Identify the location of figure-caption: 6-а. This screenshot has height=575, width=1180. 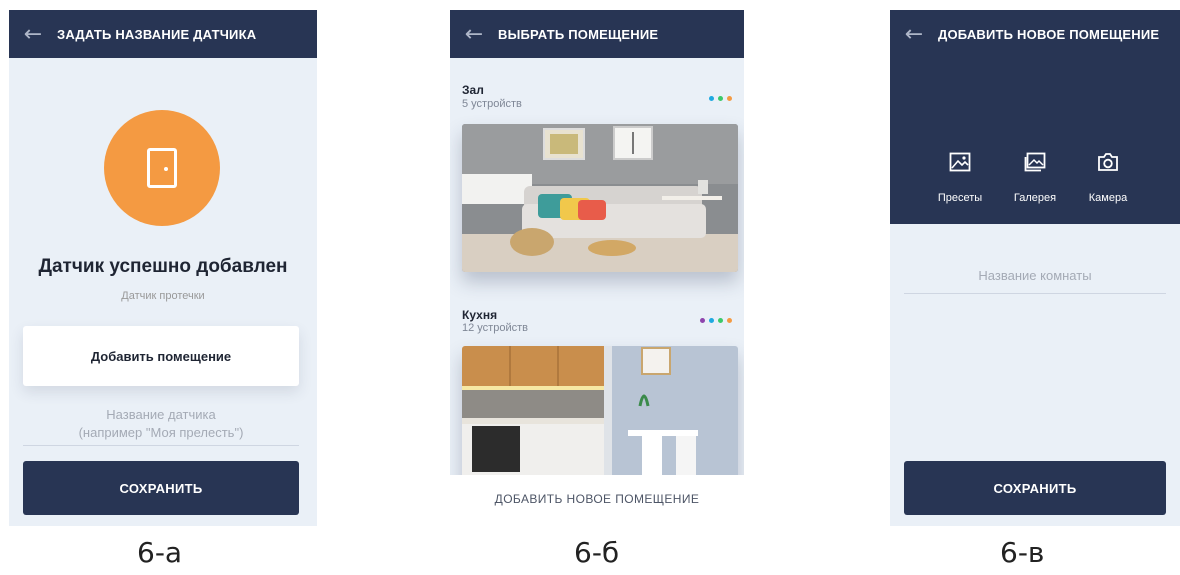
(160, 552).